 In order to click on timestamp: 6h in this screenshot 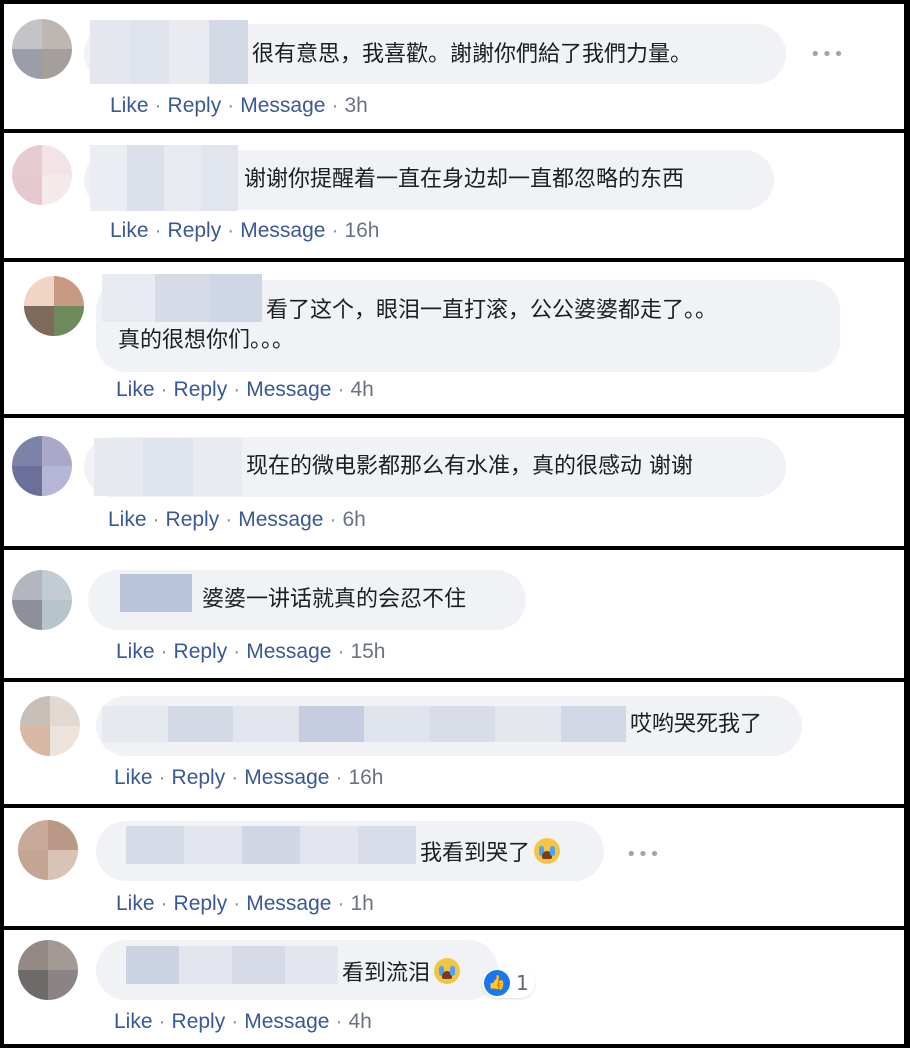, I will do `click(353, 519)`.